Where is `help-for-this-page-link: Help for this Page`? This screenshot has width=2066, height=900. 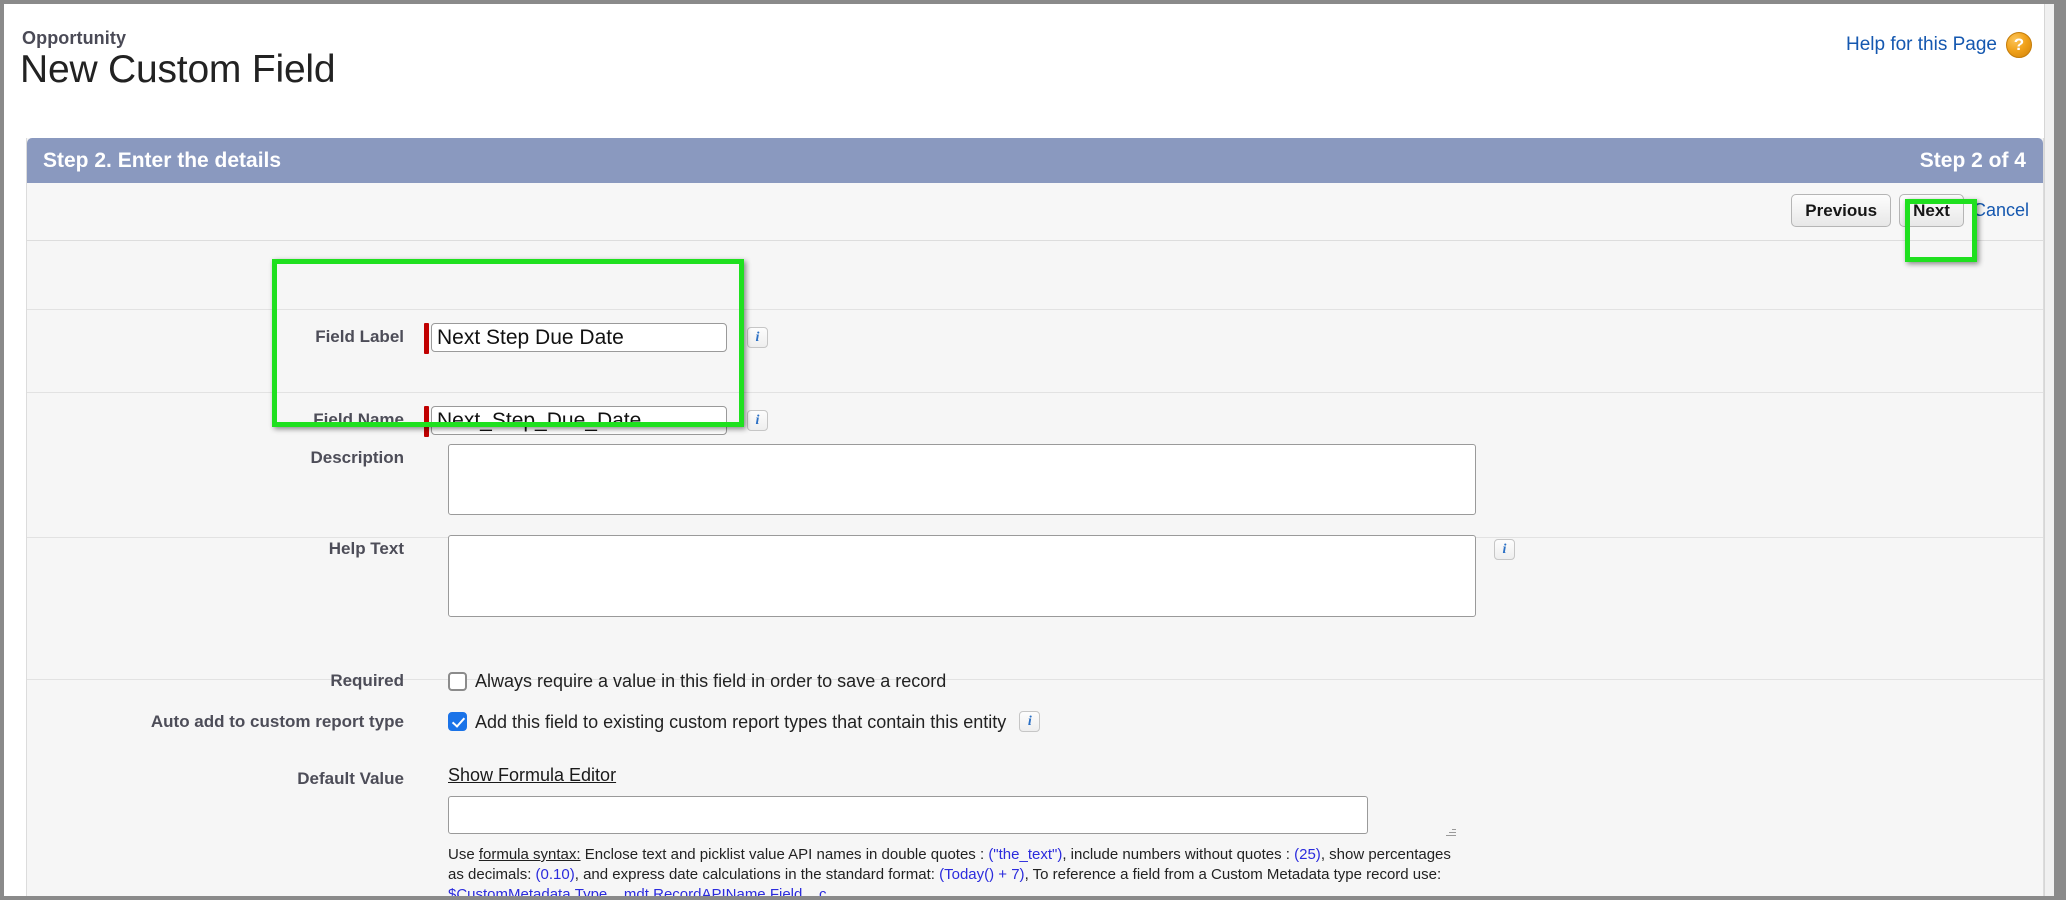
help-for-this-page-link: Help for this Page is located at coordinates (1921, 45).